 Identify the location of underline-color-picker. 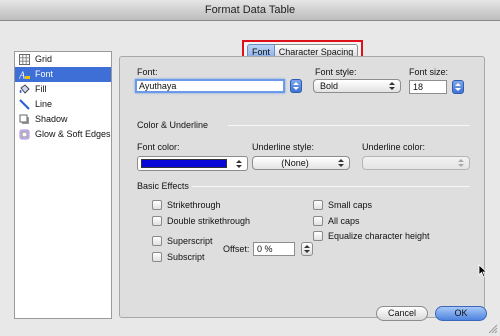
(416, 163).